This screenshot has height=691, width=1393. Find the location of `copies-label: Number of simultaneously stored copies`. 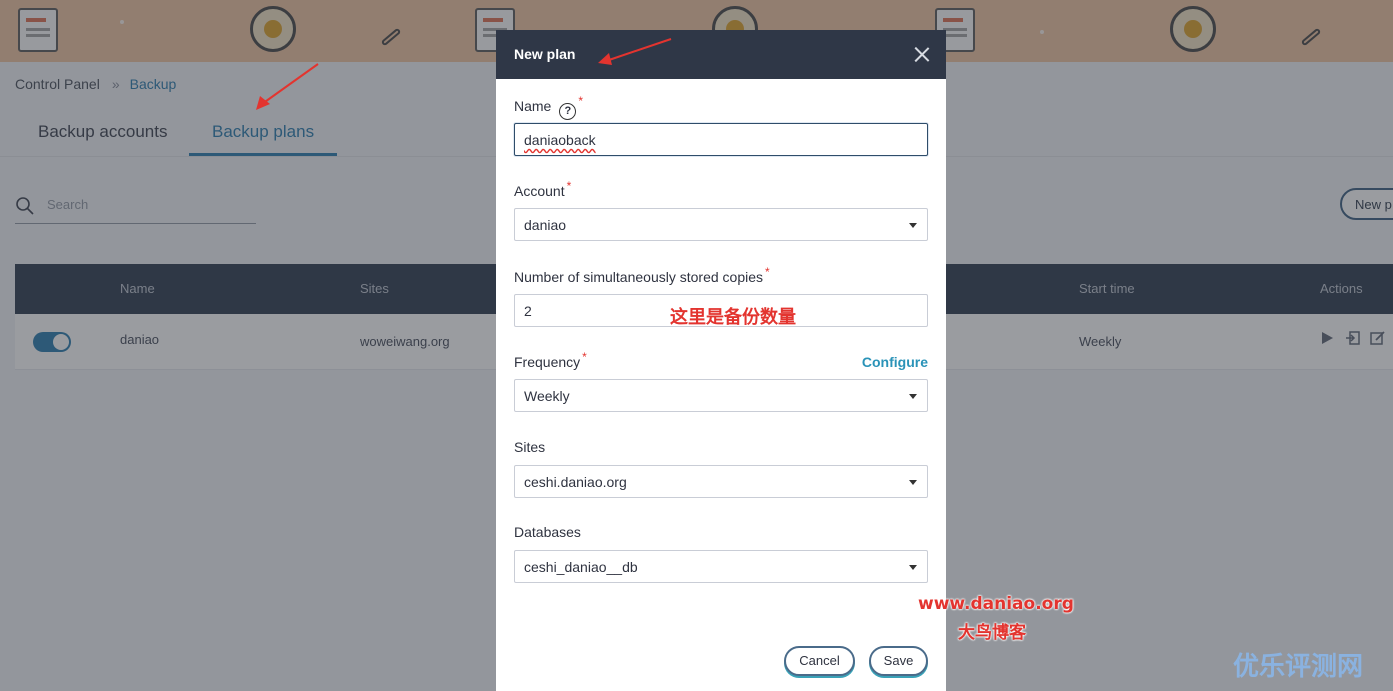

copies-label: Number of simultaneously stored copies is located at coordinates (639, 277).